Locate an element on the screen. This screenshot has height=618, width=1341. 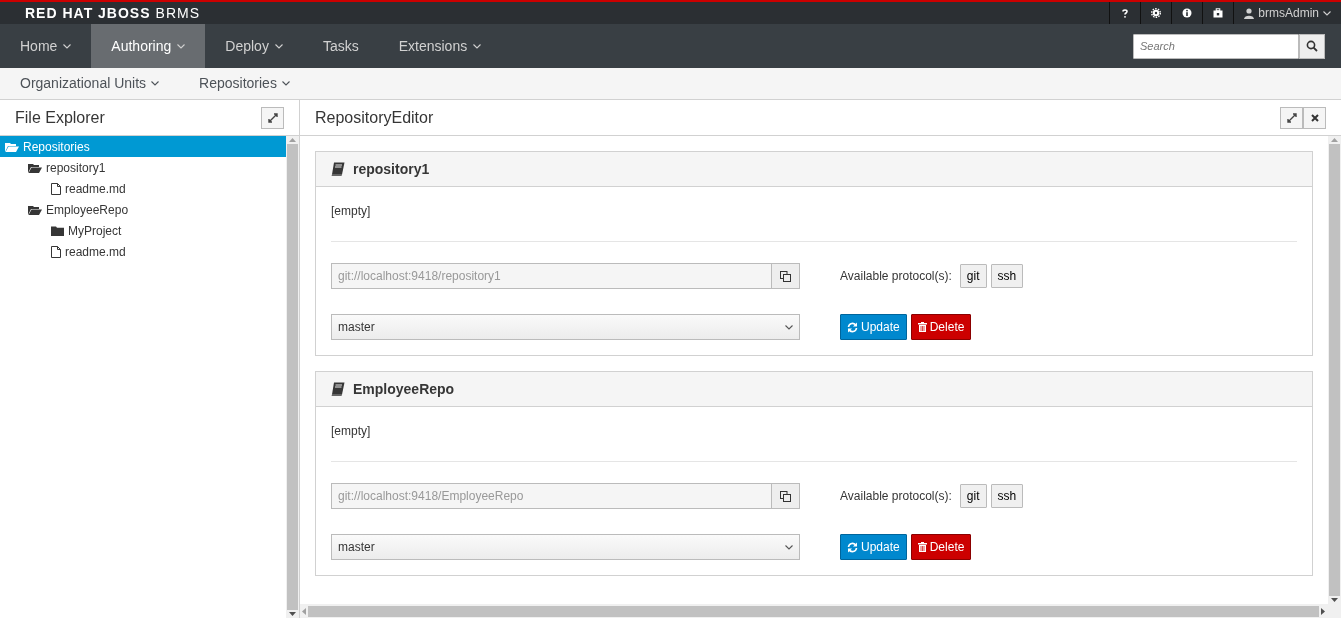
user-icon is located at coordinates (1249, 13).